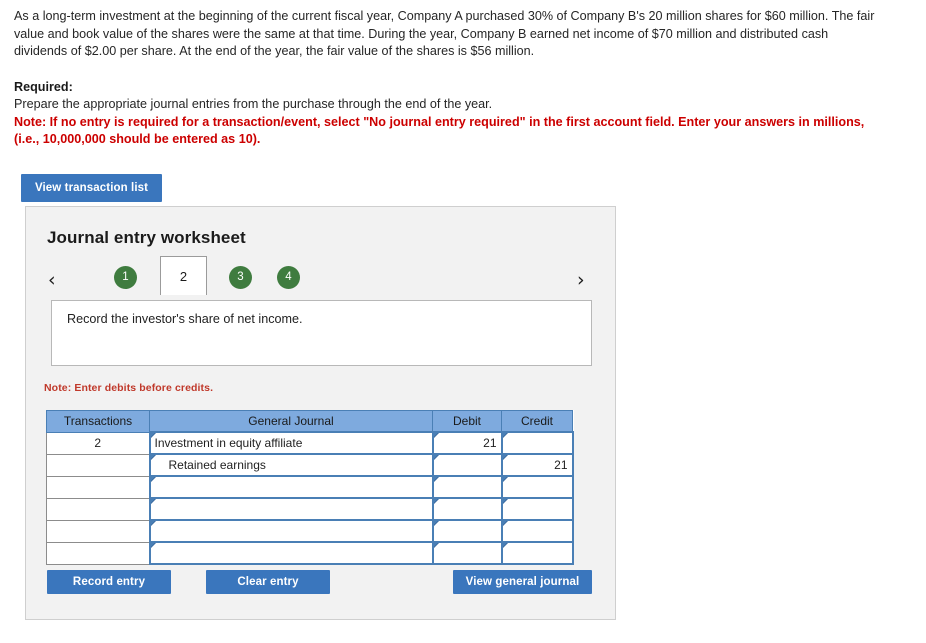 The image size is (926, 643). I want to click on cell-transaction: 2, so click(98, 443).